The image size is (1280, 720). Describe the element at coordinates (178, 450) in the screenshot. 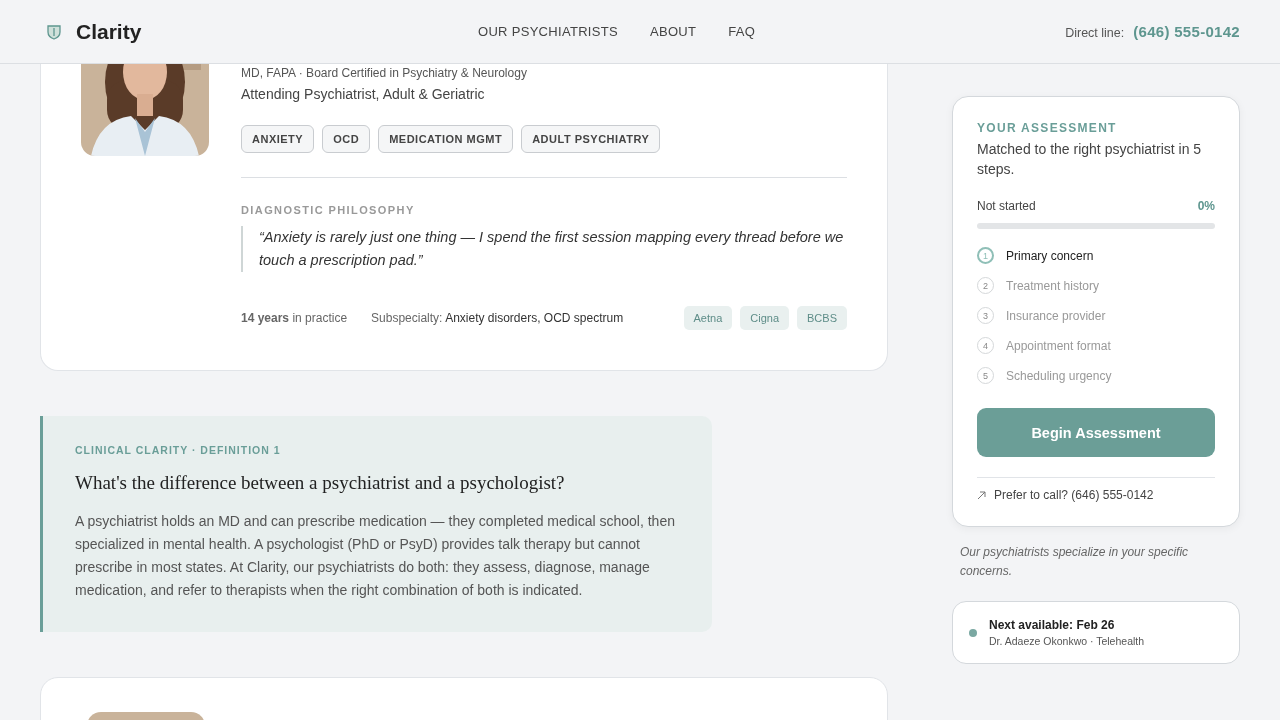

I see `eyebrow: CLINICAL CLARITY · DEFINITION 1` at that location.